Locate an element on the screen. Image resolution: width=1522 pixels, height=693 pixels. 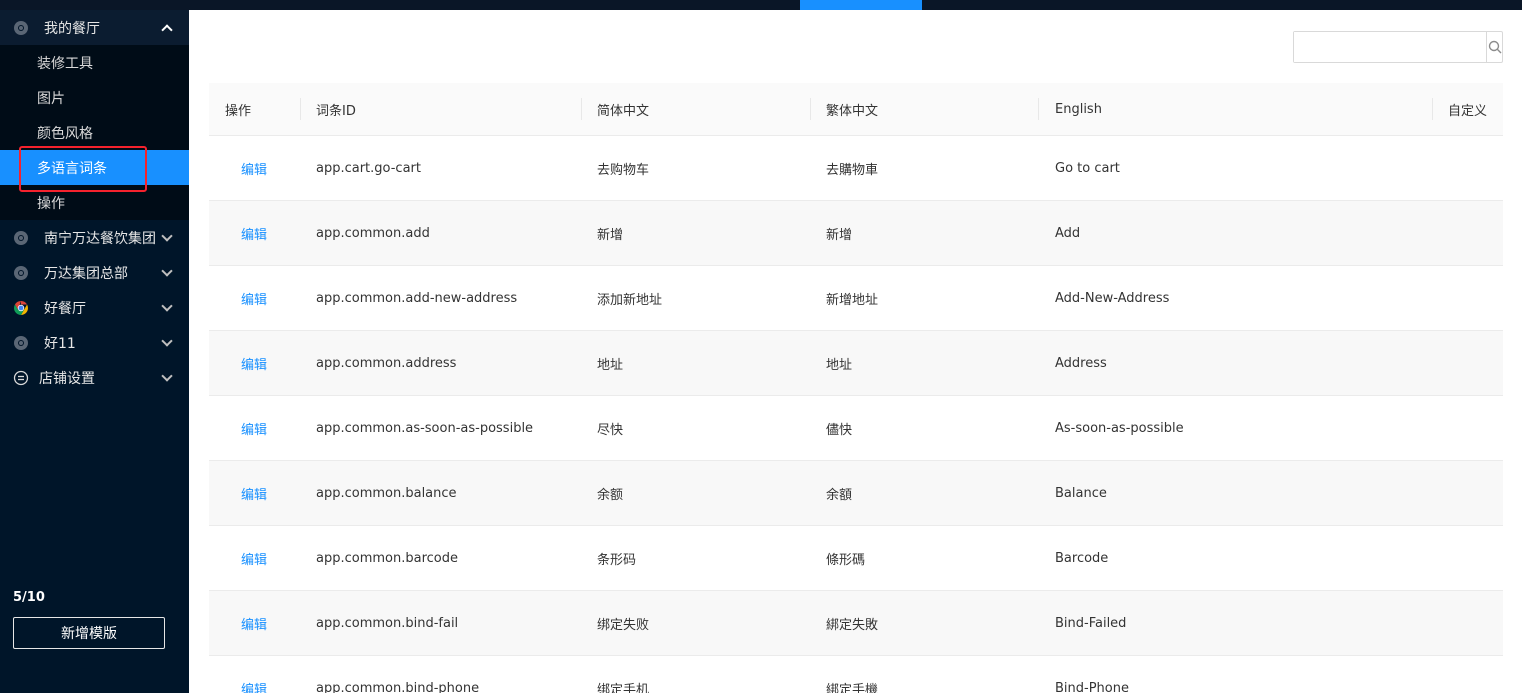
table-row: 编辑 app.common.barcode 条形码 條形碼 Barcode is located at coordinates (856, 558).